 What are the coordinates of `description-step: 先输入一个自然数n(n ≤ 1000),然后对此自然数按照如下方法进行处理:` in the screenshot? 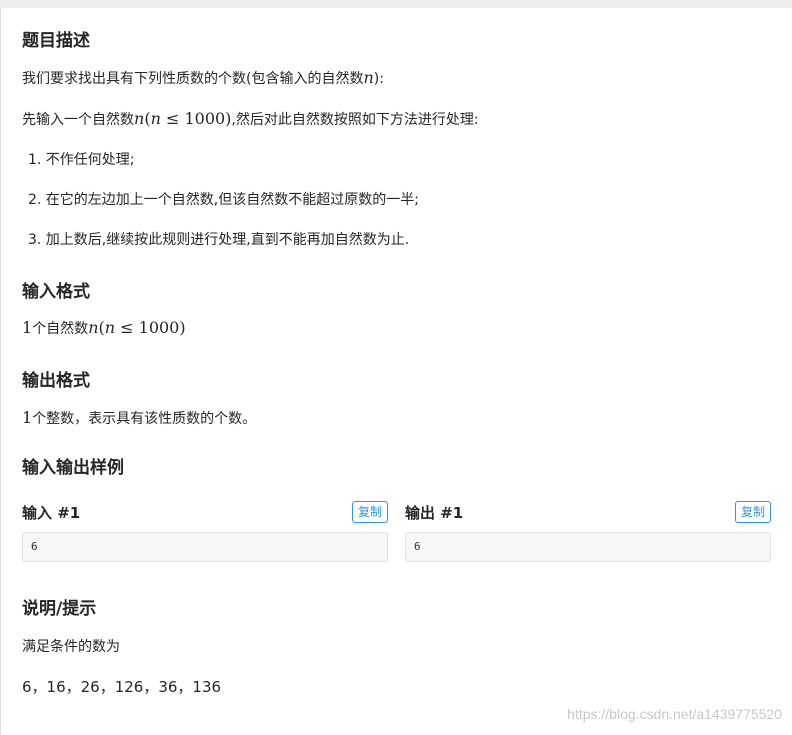 It's located at (250, 118).